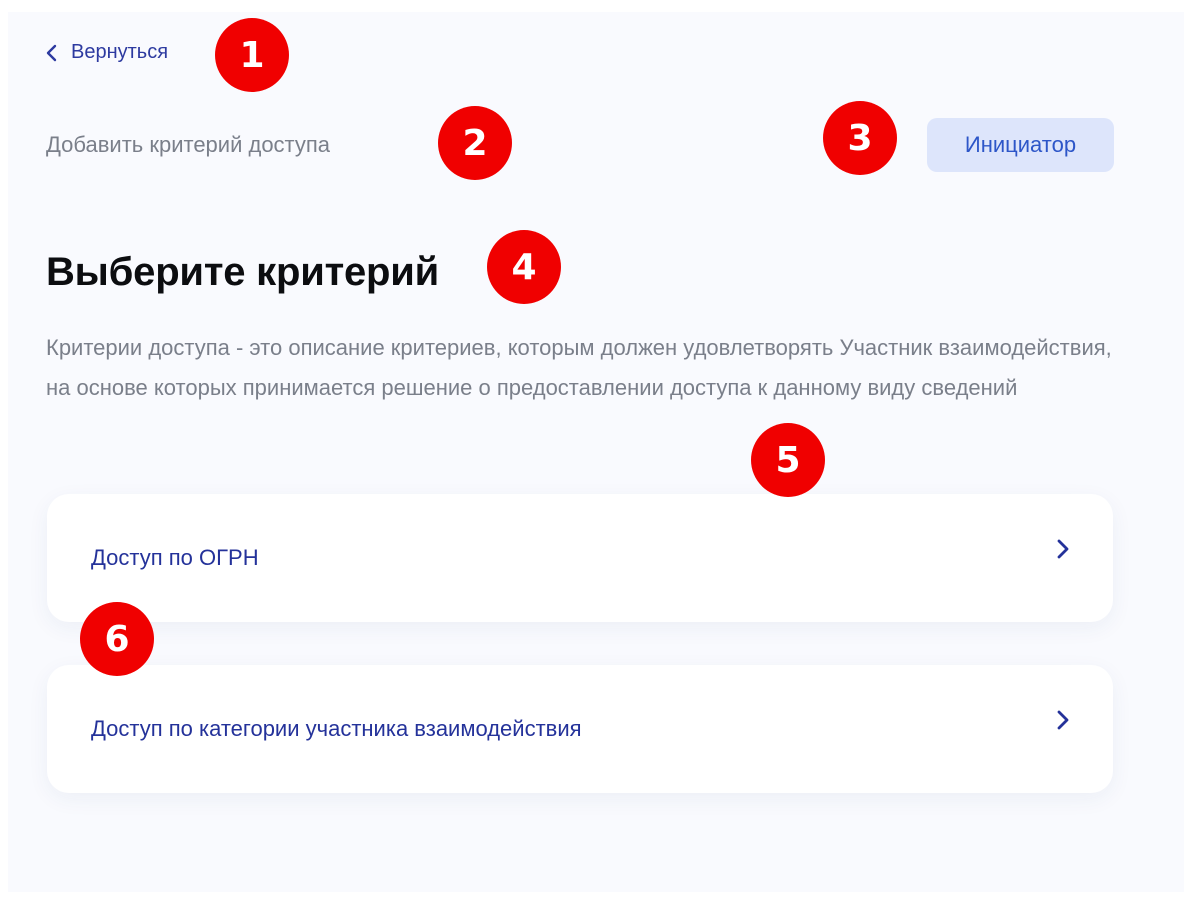  I want to click on annotation-marker-3: 3, so click(860, 138).